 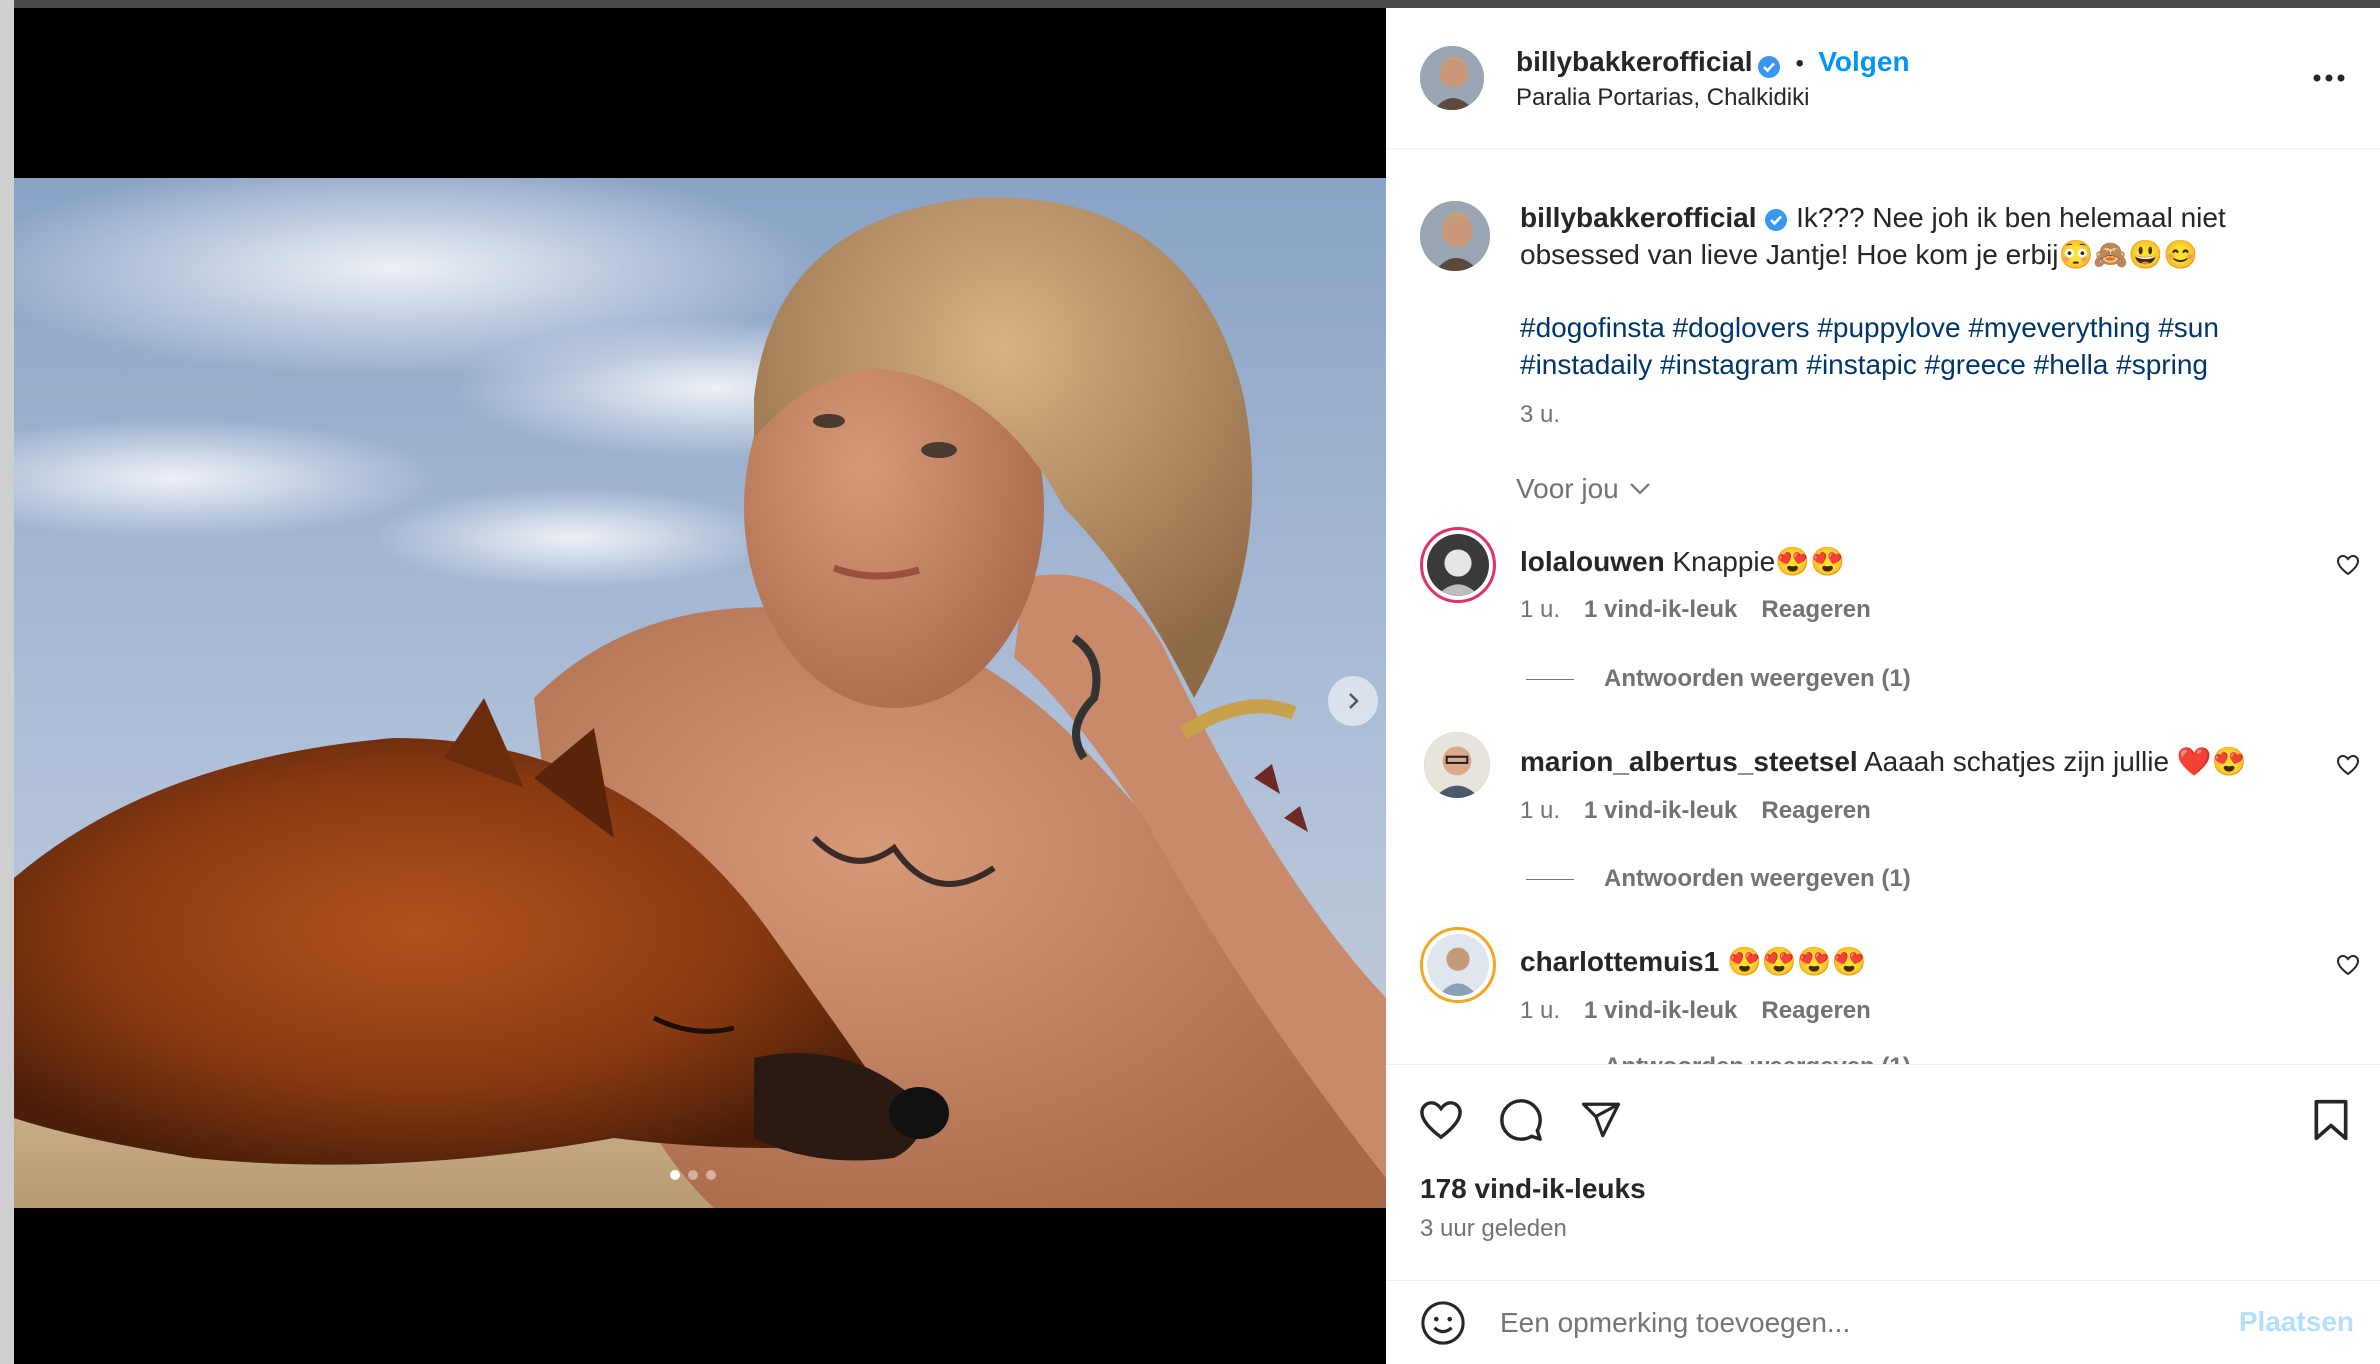 What do you see at coordinates (1863, 61) in the screenshot?
I see `follow-button: Volgen` at bounding box center [1863, 61].